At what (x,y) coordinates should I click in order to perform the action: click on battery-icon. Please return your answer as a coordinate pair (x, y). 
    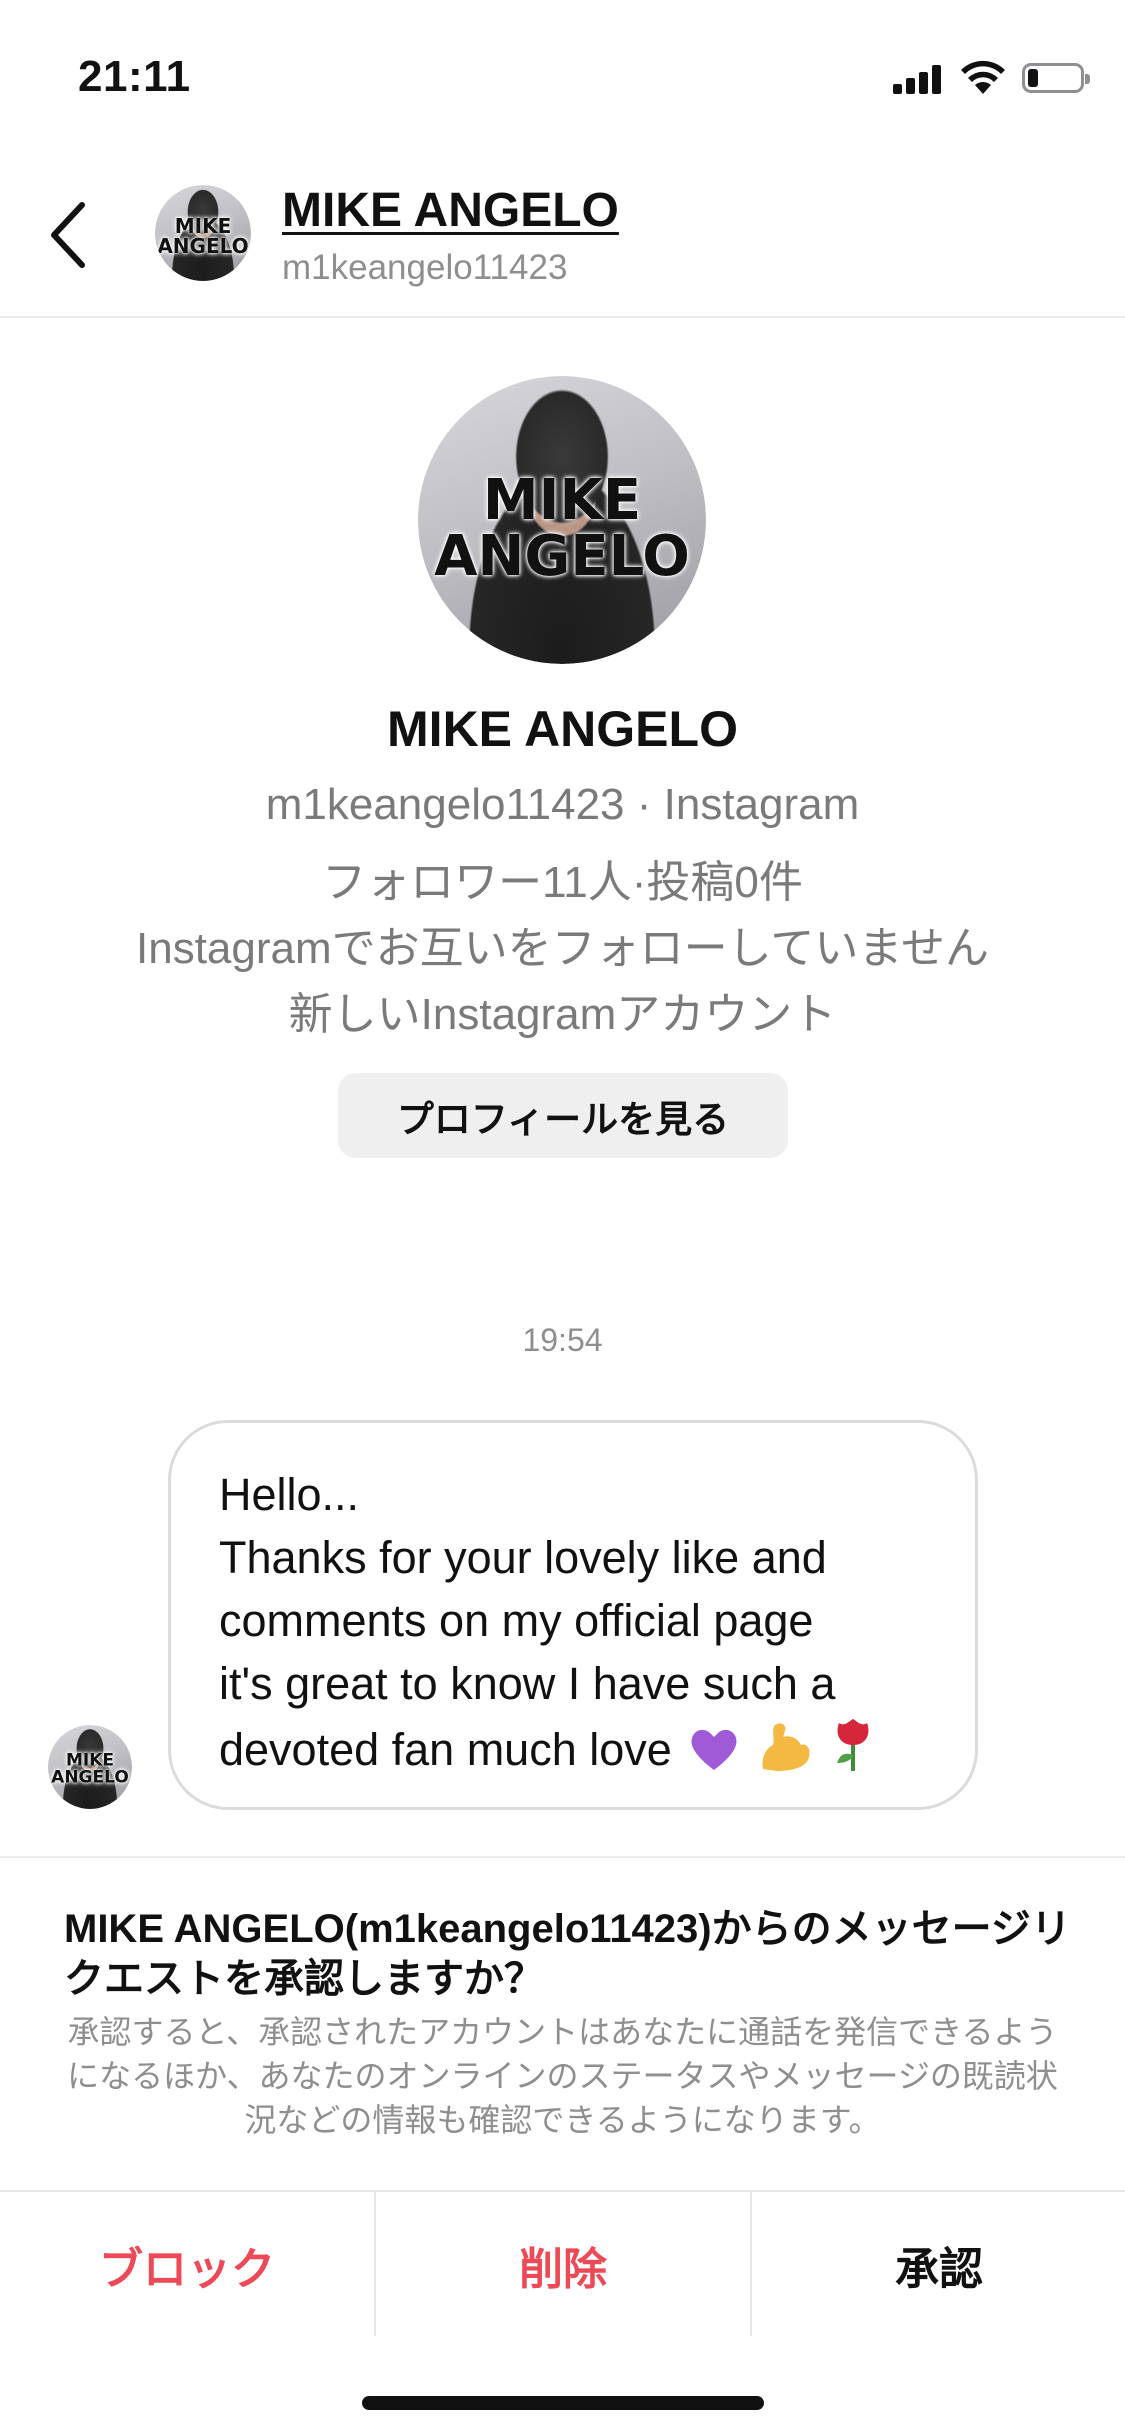
    Looking at the image, I should click on (1056, 78).